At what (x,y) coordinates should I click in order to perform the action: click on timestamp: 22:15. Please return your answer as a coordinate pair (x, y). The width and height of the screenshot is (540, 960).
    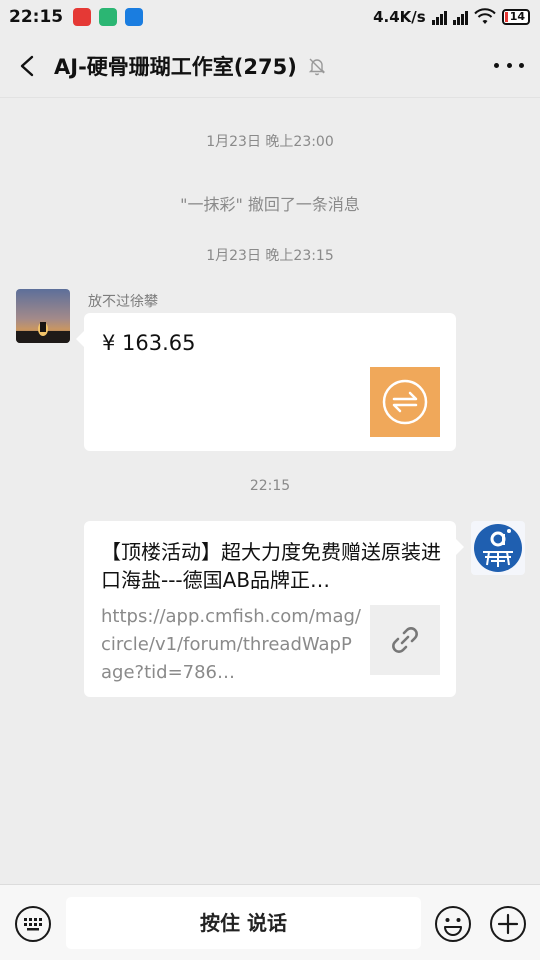
    Looking at the image, I should click on (270, 486).